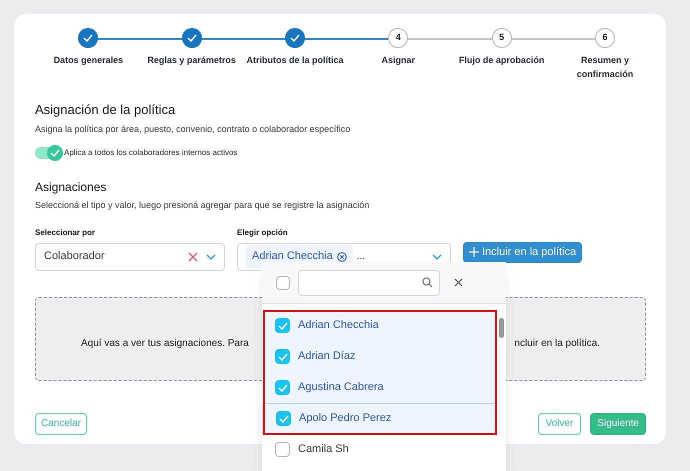 The image size is (690, 471). I want to click on remove-icon, so click(341, 257).